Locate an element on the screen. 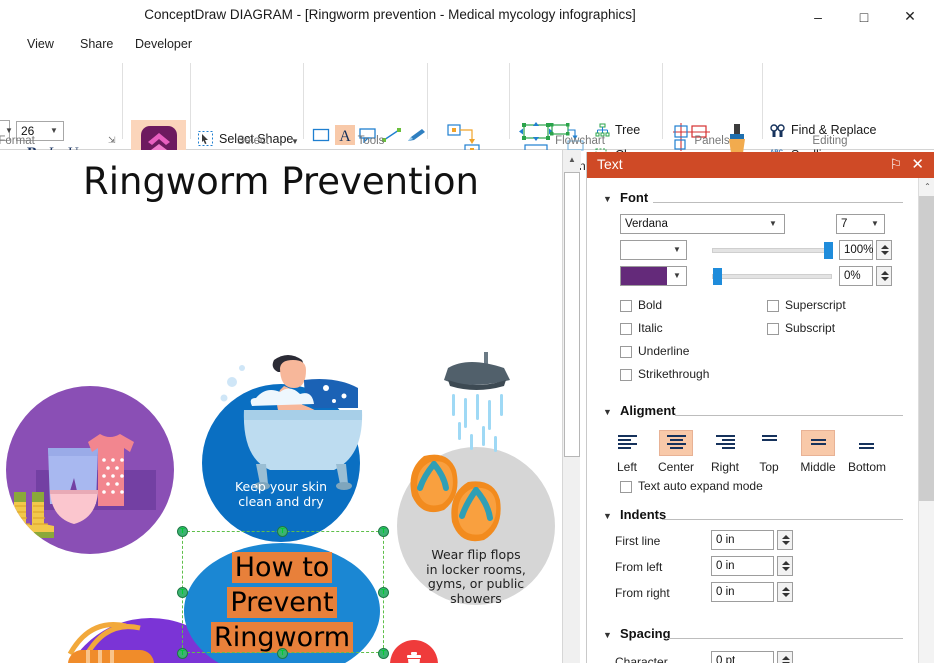  from-right-spinner is located at coordinates (785, 592).